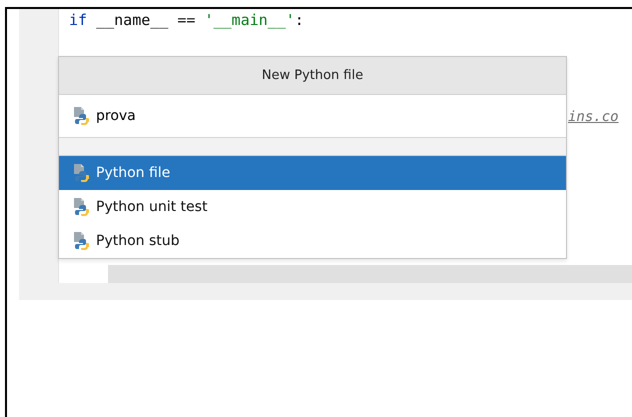  What do you see at coordinates (312, 76) in the screenshot?
I see `popup-title: New Python file` at bounding box center [312, 76].